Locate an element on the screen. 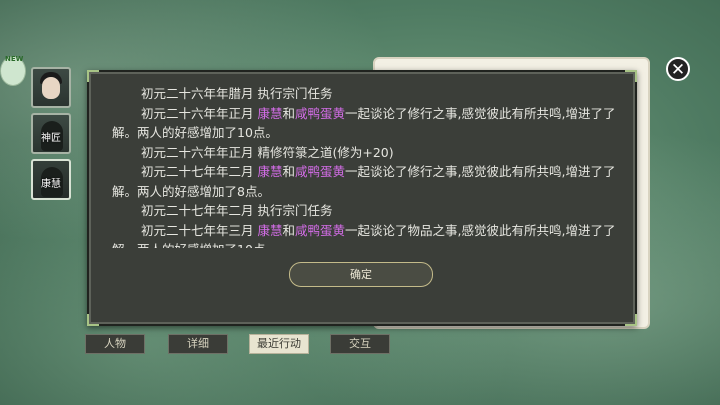 This screenshot has height=405, width=720. avatar-name: 神匠 is located at coordinates (51, 138).